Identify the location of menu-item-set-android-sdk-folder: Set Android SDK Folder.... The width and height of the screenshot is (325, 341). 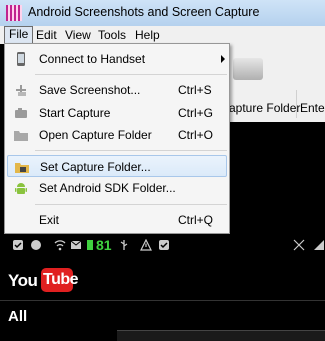
(117, 188).